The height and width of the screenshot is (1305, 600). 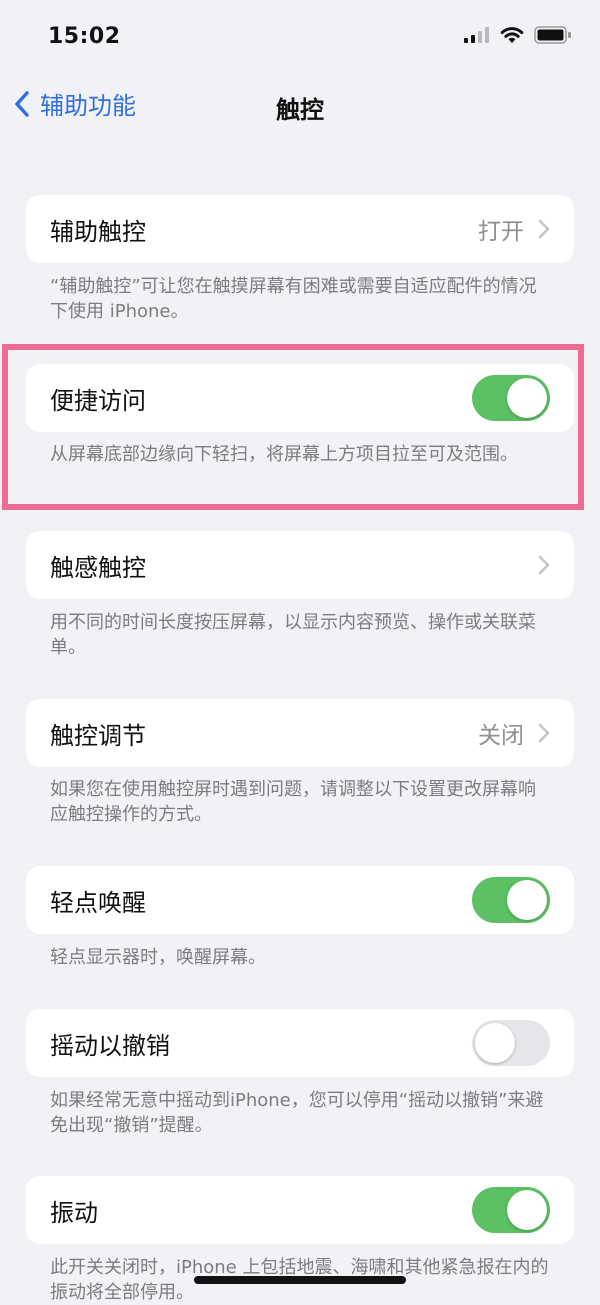 What do you see at coordinates (501, 736) in the screenshot?
I see `row-value: 关闭` at bounding box center [501, 736].